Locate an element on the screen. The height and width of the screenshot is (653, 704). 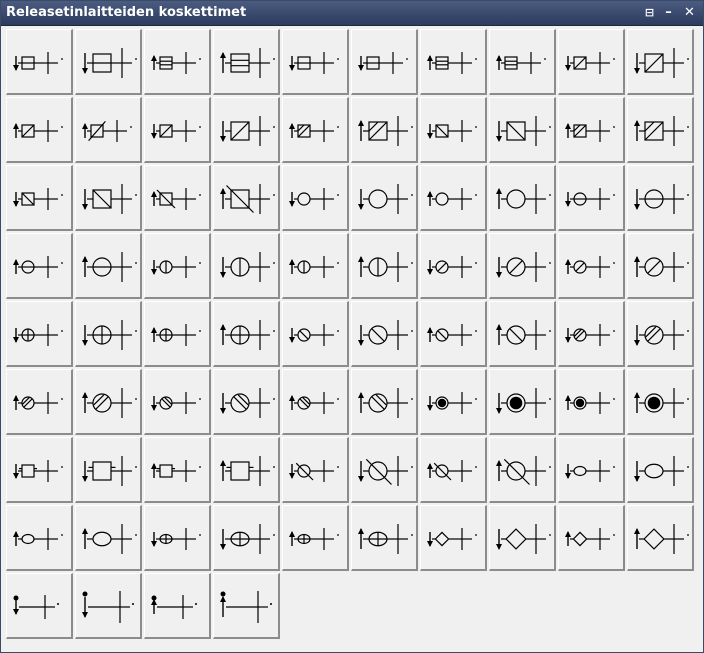
symbol-button-contact-large-ellipse-line-down is located at coordinates (660, 470).